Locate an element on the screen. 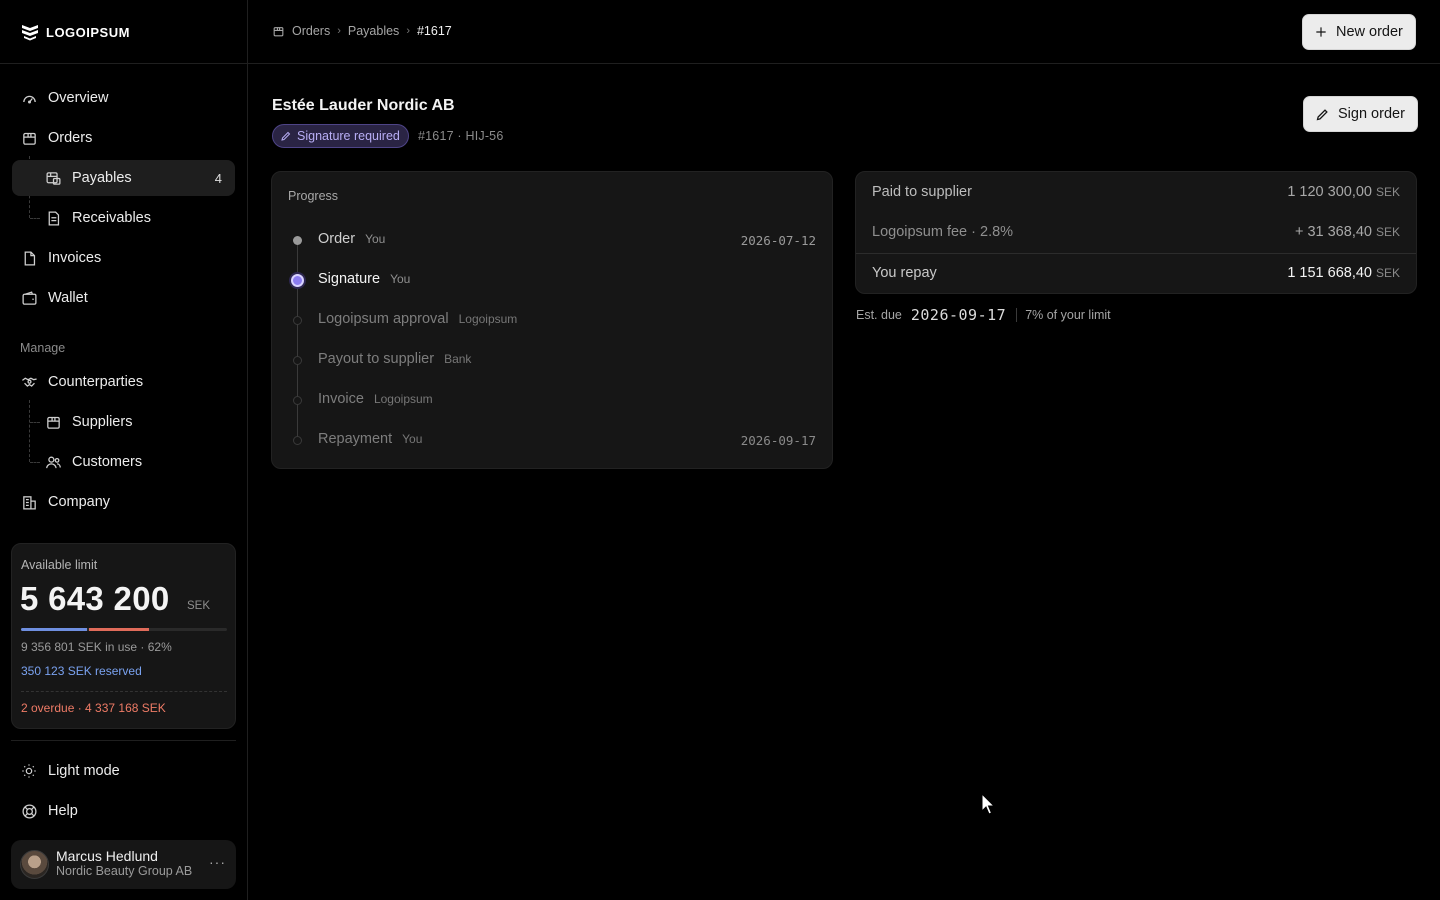 This screenshot has width=1440, height=900. nav-payables: Payables 4 is located at coordinates (123, 178).